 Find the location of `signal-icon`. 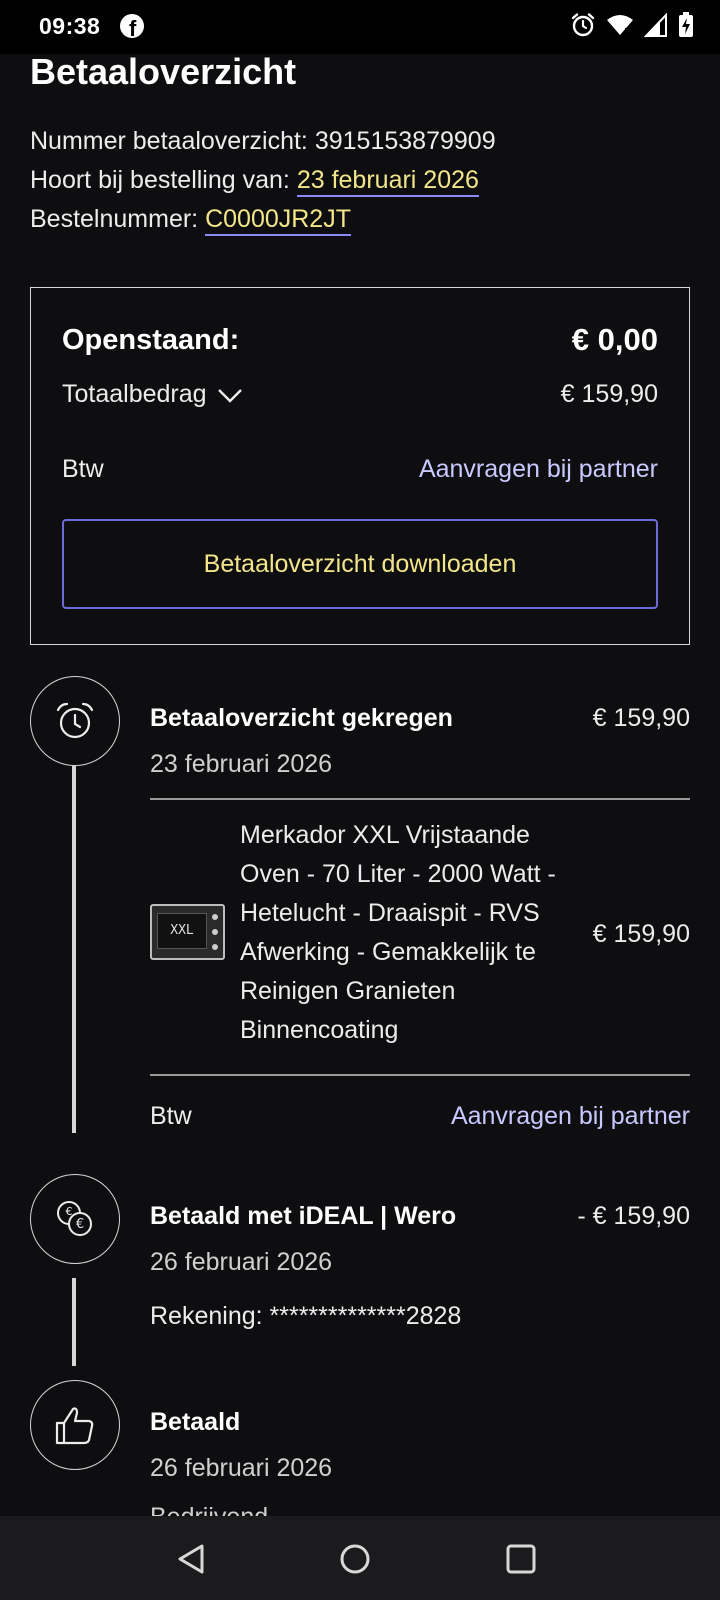

signal-icon is located at coordinates (655, 25).